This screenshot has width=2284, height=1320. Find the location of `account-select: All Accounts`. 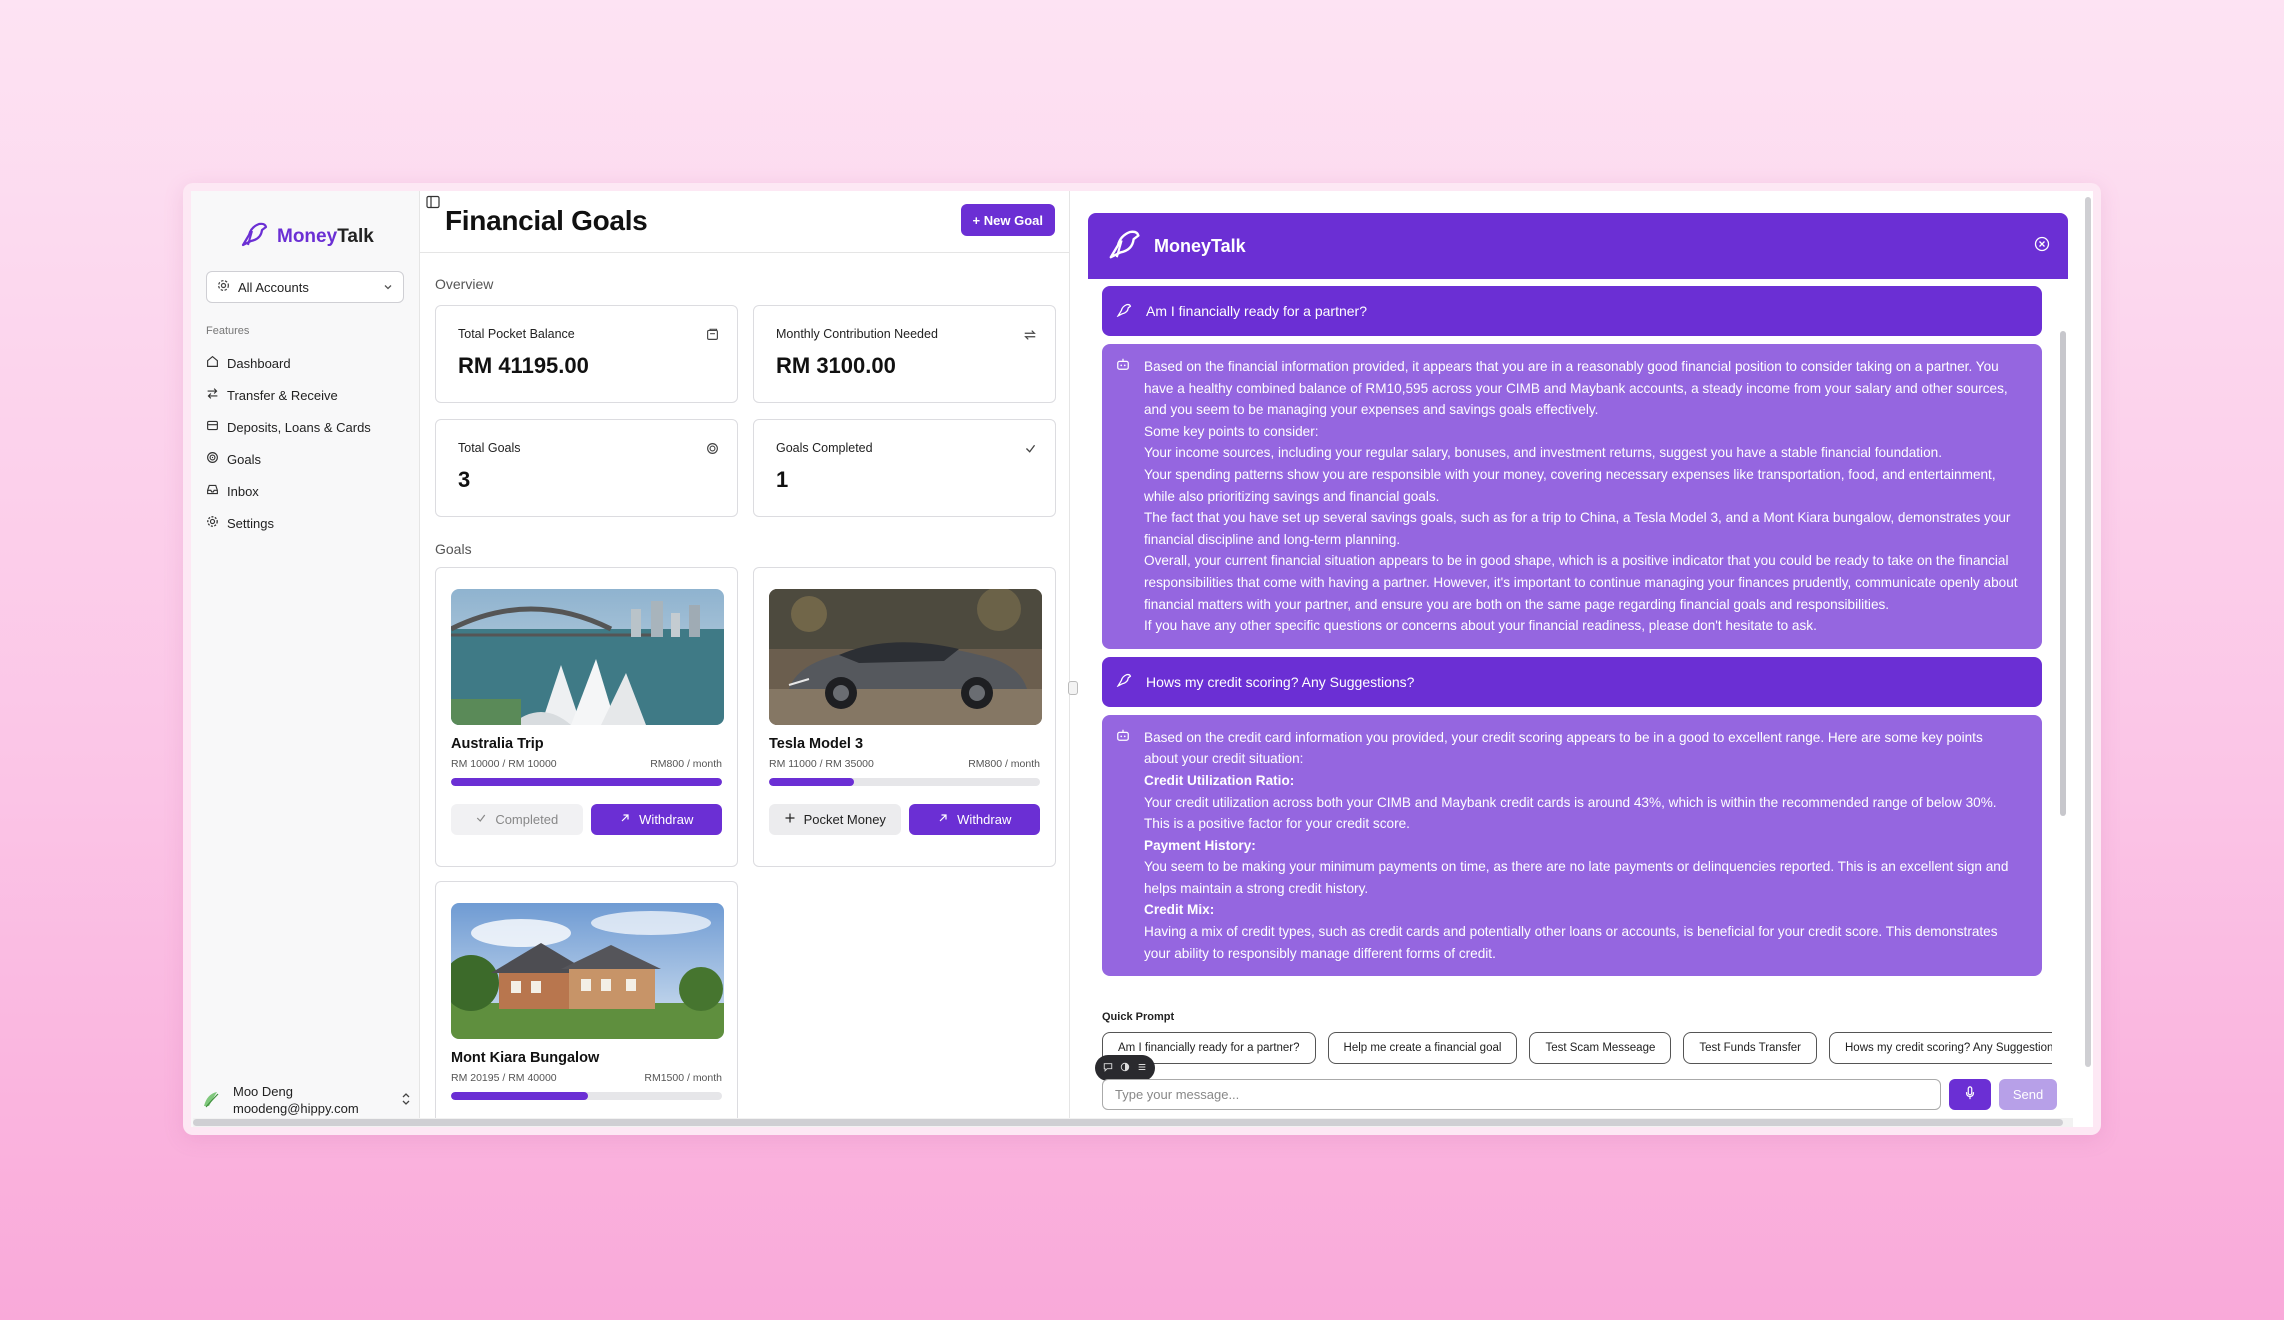

account-select: All Accounts is located at coordinates (305, 287).